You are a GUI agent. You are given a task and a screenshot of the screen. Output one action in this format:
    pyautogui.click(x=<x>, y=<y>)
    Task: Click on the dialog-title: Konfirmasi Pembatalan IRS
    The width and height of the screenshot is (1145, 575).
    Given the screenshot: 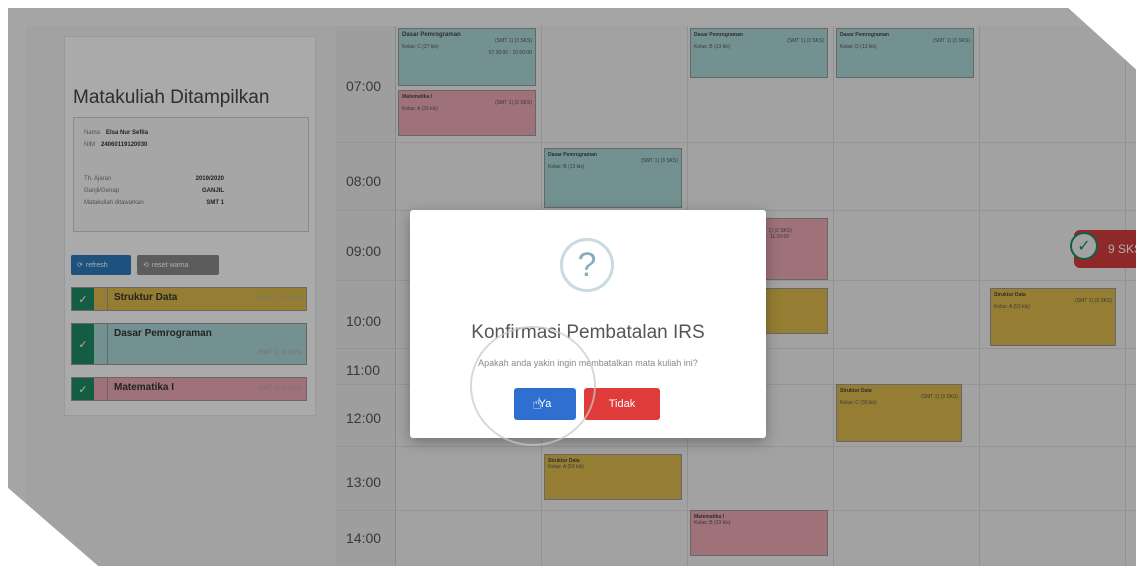 What is the action you would take?
    pyautogui.click(x=588, y=332)
    